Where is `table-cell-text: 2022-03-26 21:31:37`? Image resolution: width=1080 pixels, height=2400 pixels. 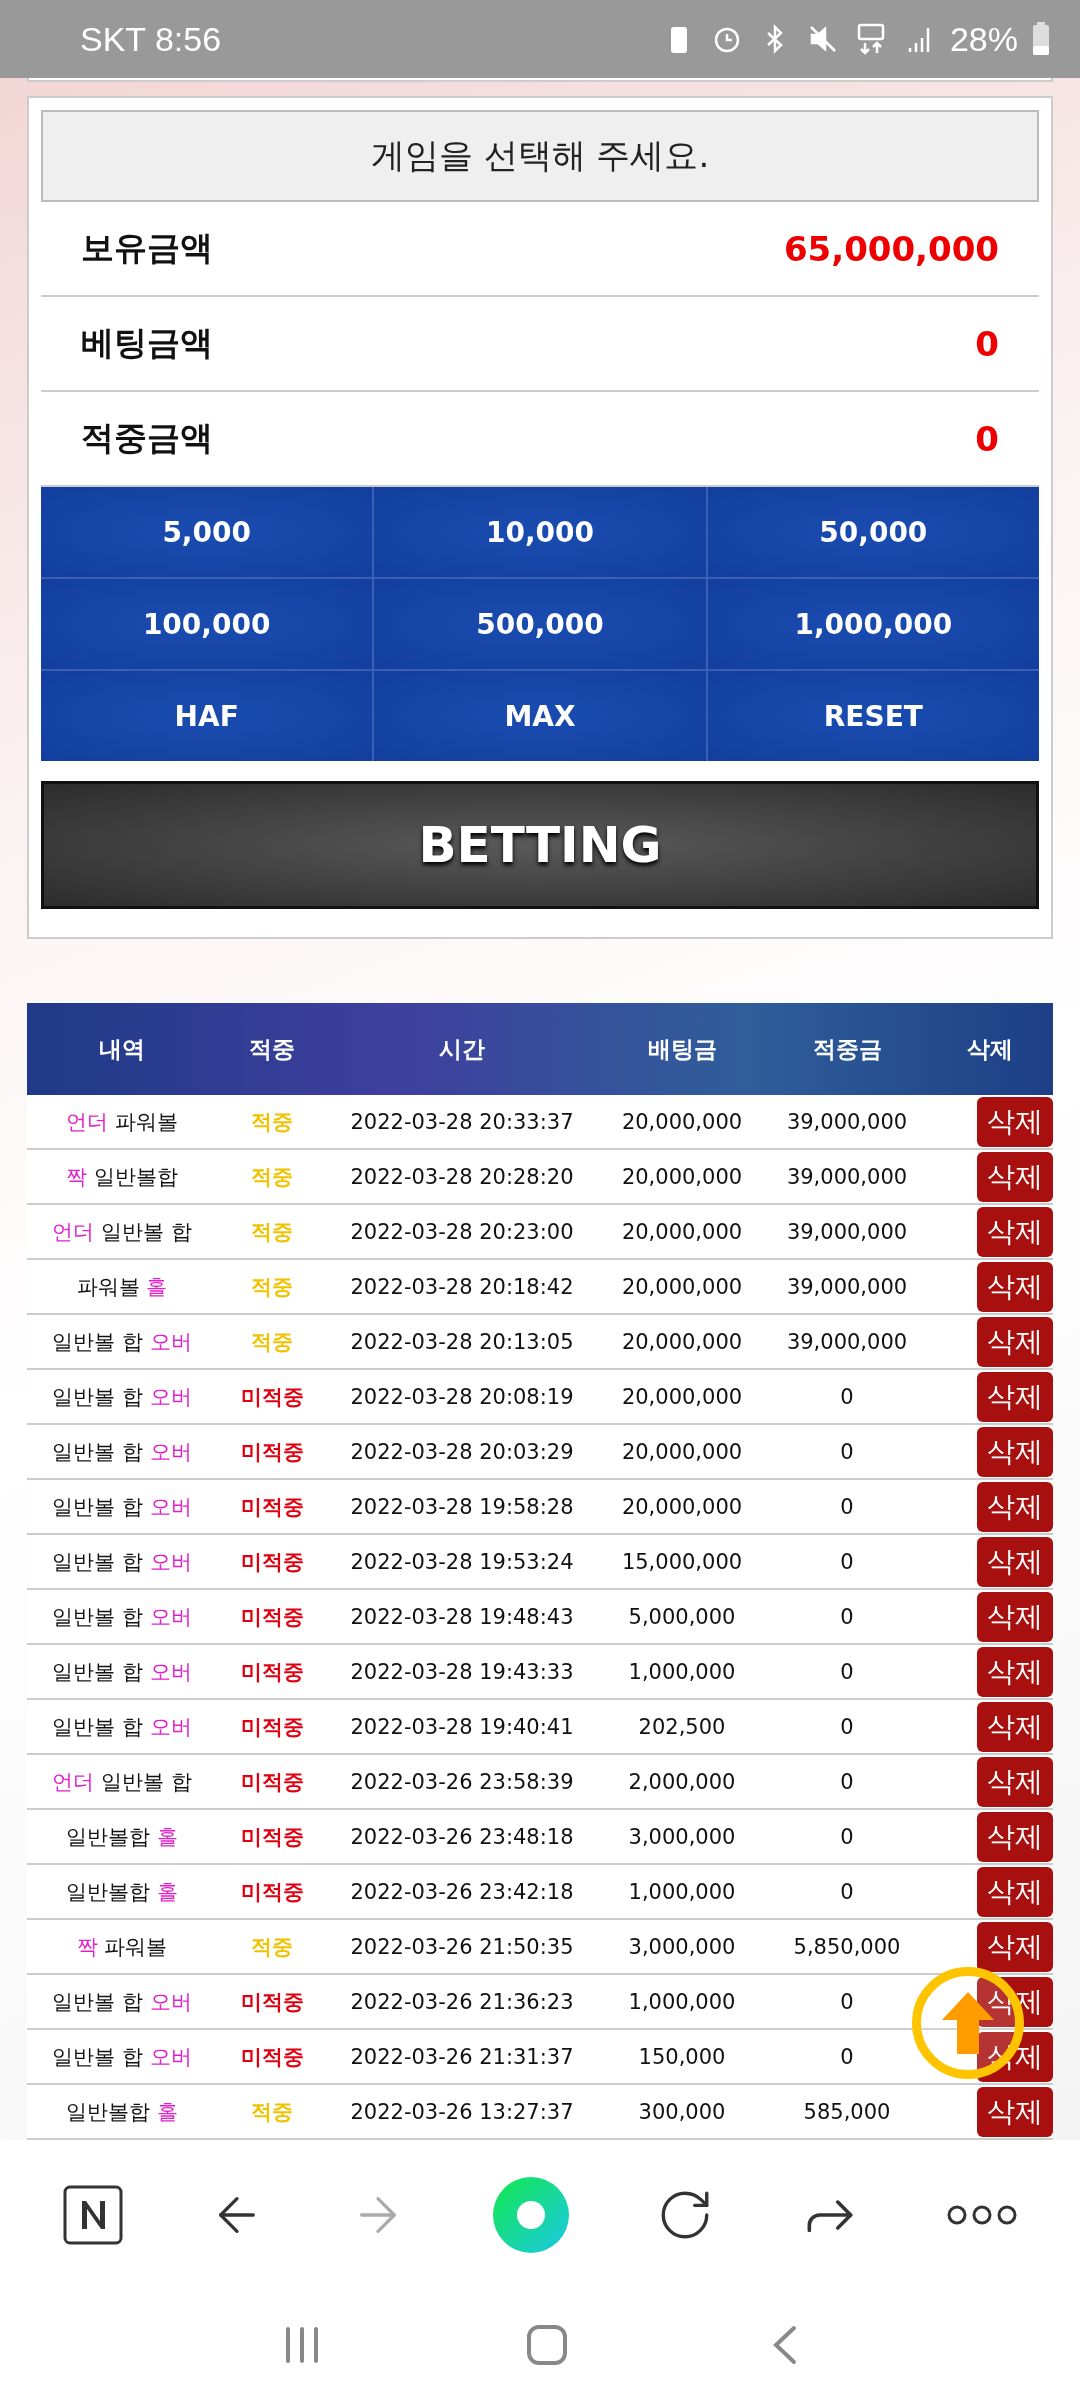 table-cell-text: 2022-03-26 21:31:37 is located at coordinates (462, 2056).